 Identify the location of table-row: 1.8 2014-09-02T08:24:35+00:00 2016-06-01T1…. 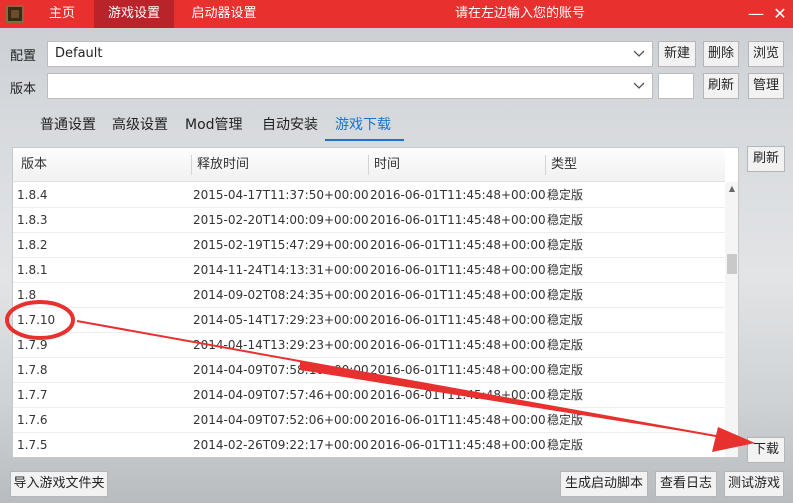
(369, 295).